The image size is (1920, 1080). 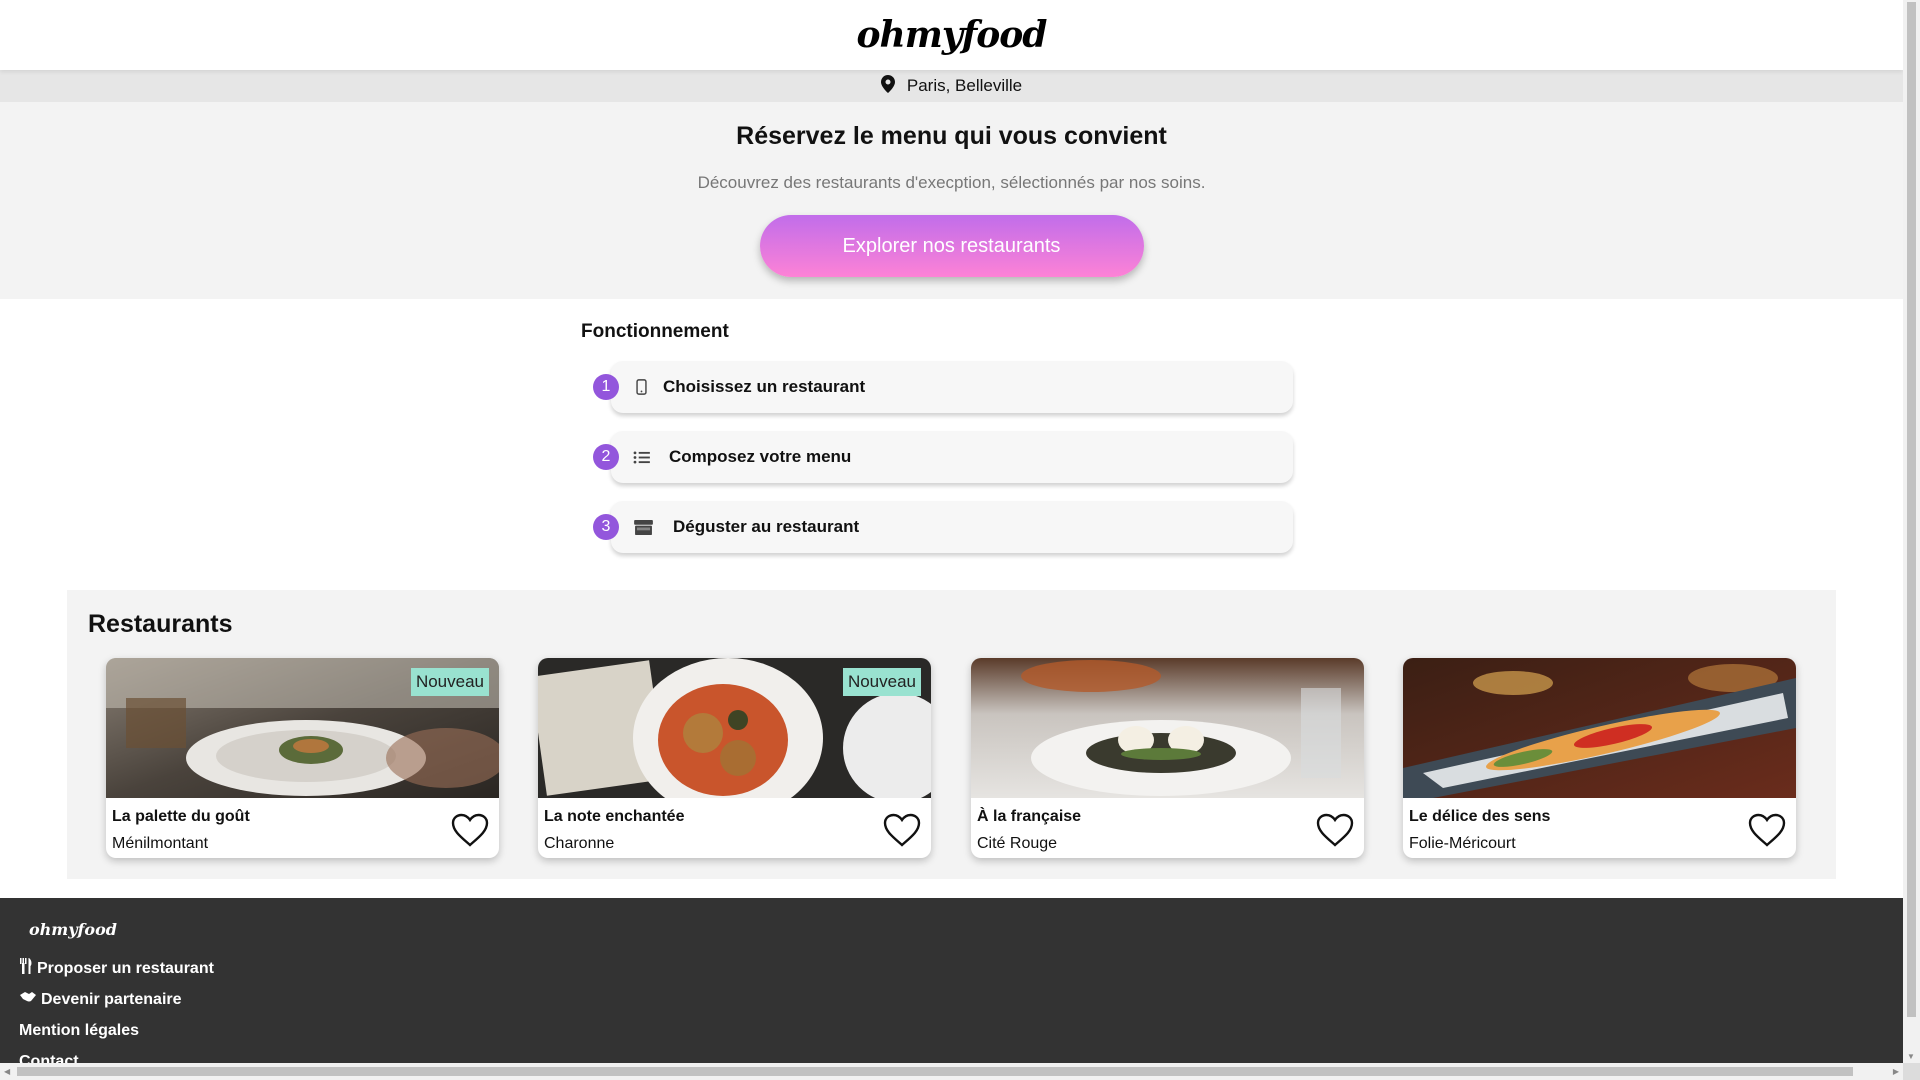 I want to click on restaurant-card: Nouveau La note enchantée Charonne, so click(x=734, y=758).